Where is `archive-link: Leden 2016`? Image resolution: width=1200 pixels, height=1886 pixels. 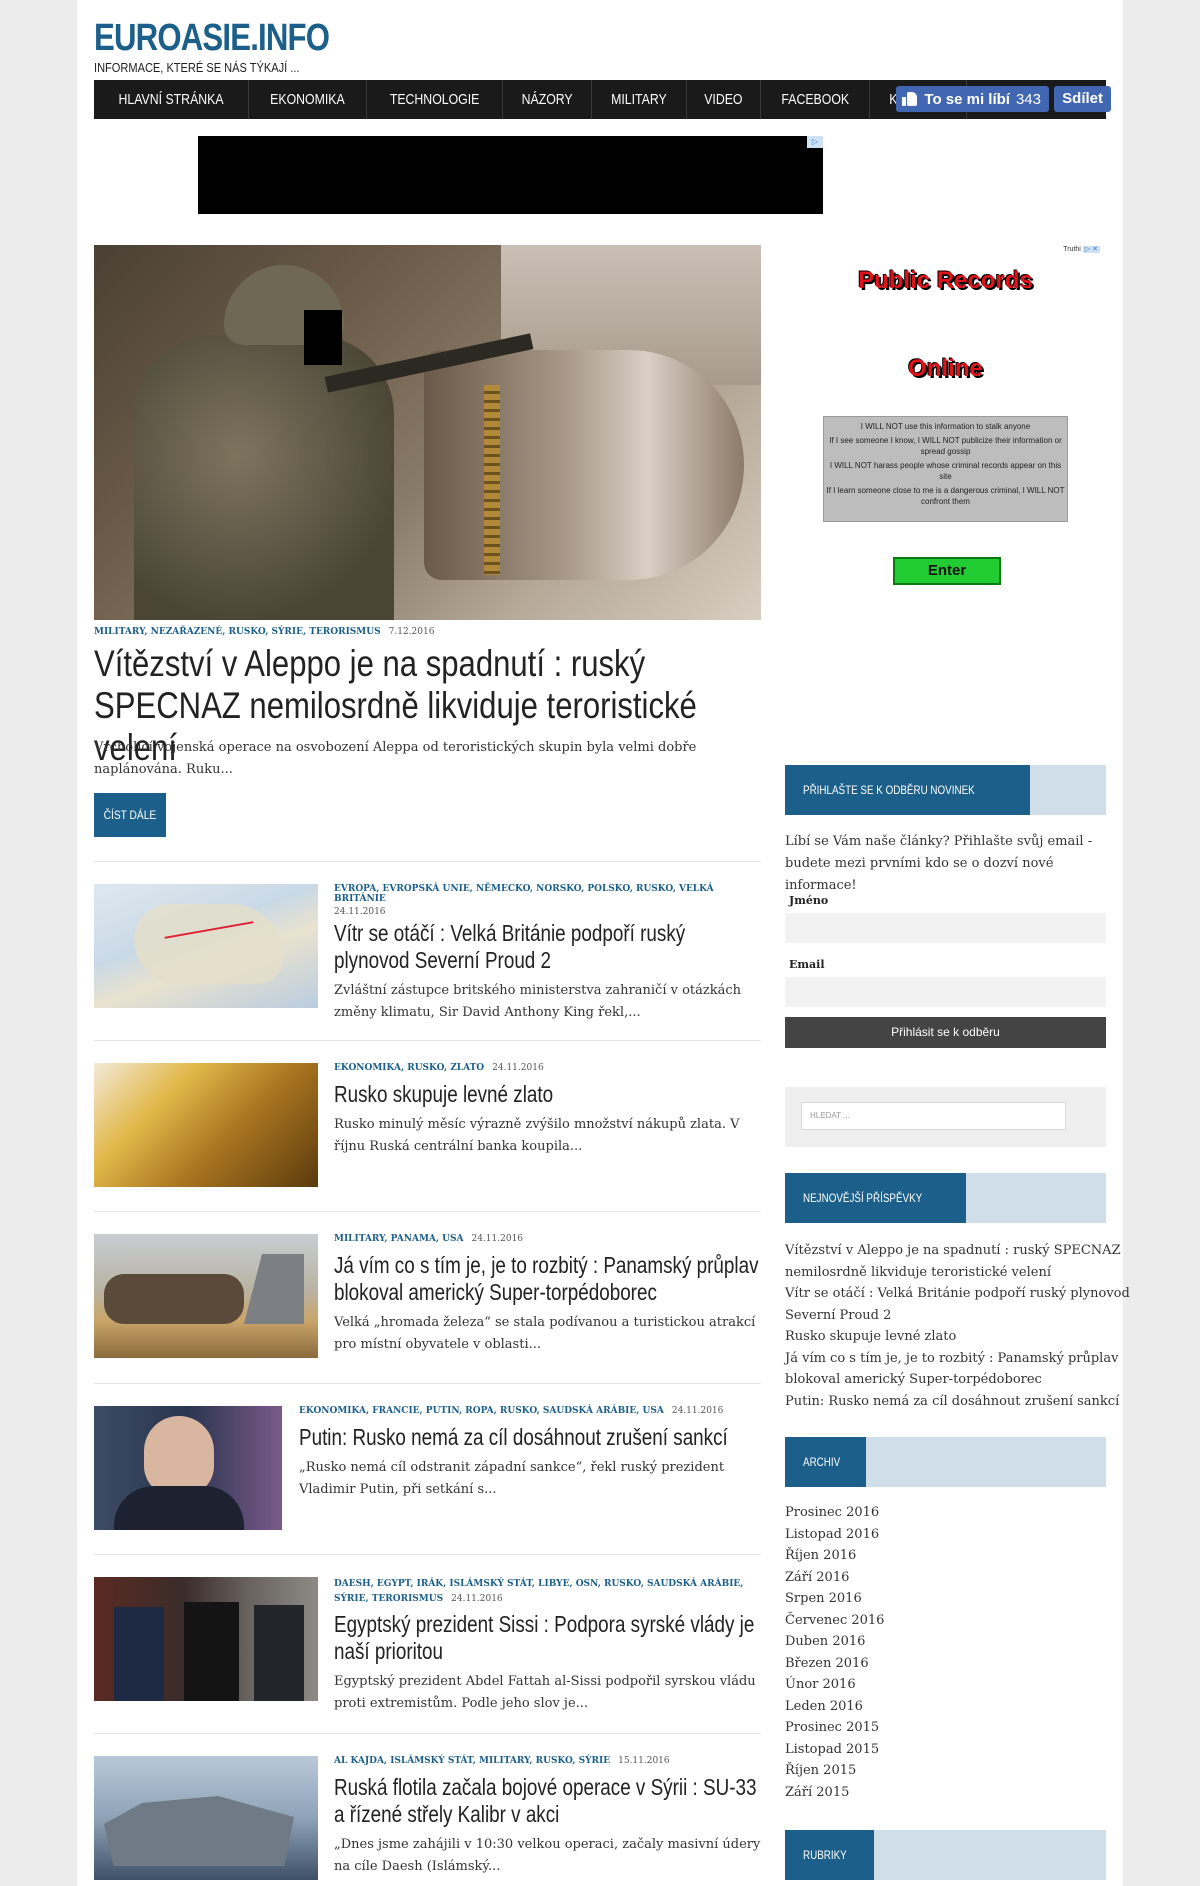
archive-link: Leden 2016 is located at coordinates (950, 1707).